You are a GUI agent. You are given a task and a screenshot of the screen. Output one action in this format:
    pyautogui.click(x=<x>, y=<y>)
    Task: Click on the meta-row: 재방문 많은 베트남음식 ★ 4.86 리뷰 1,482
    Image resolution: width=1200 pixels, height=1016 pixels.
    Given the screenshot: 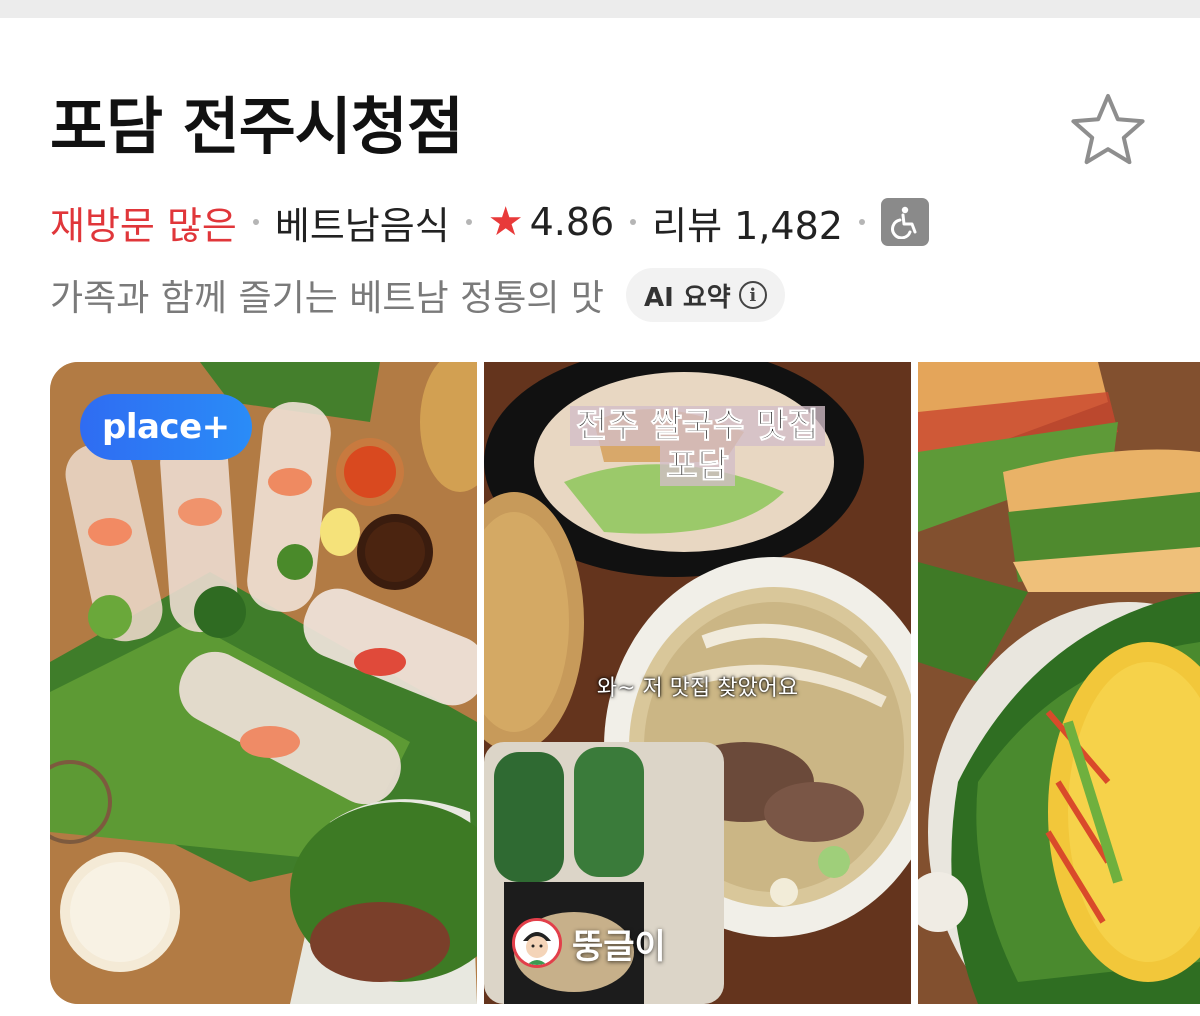 What is the action you would take?
    pyautogui.click(x=489, y=222)
    